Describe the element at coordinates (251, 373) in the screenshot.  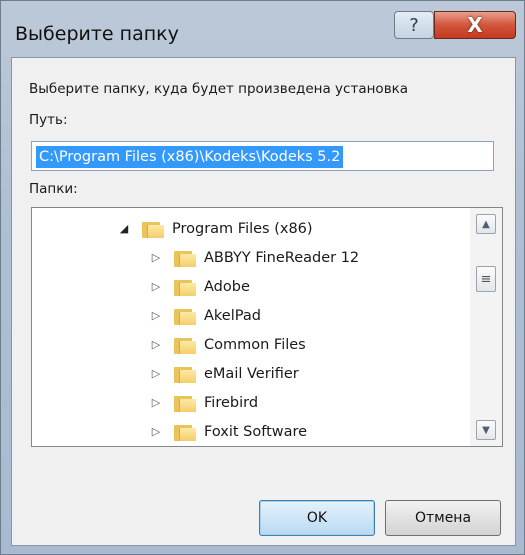
I see `tree-item-label: eMail Verifier` at that location.